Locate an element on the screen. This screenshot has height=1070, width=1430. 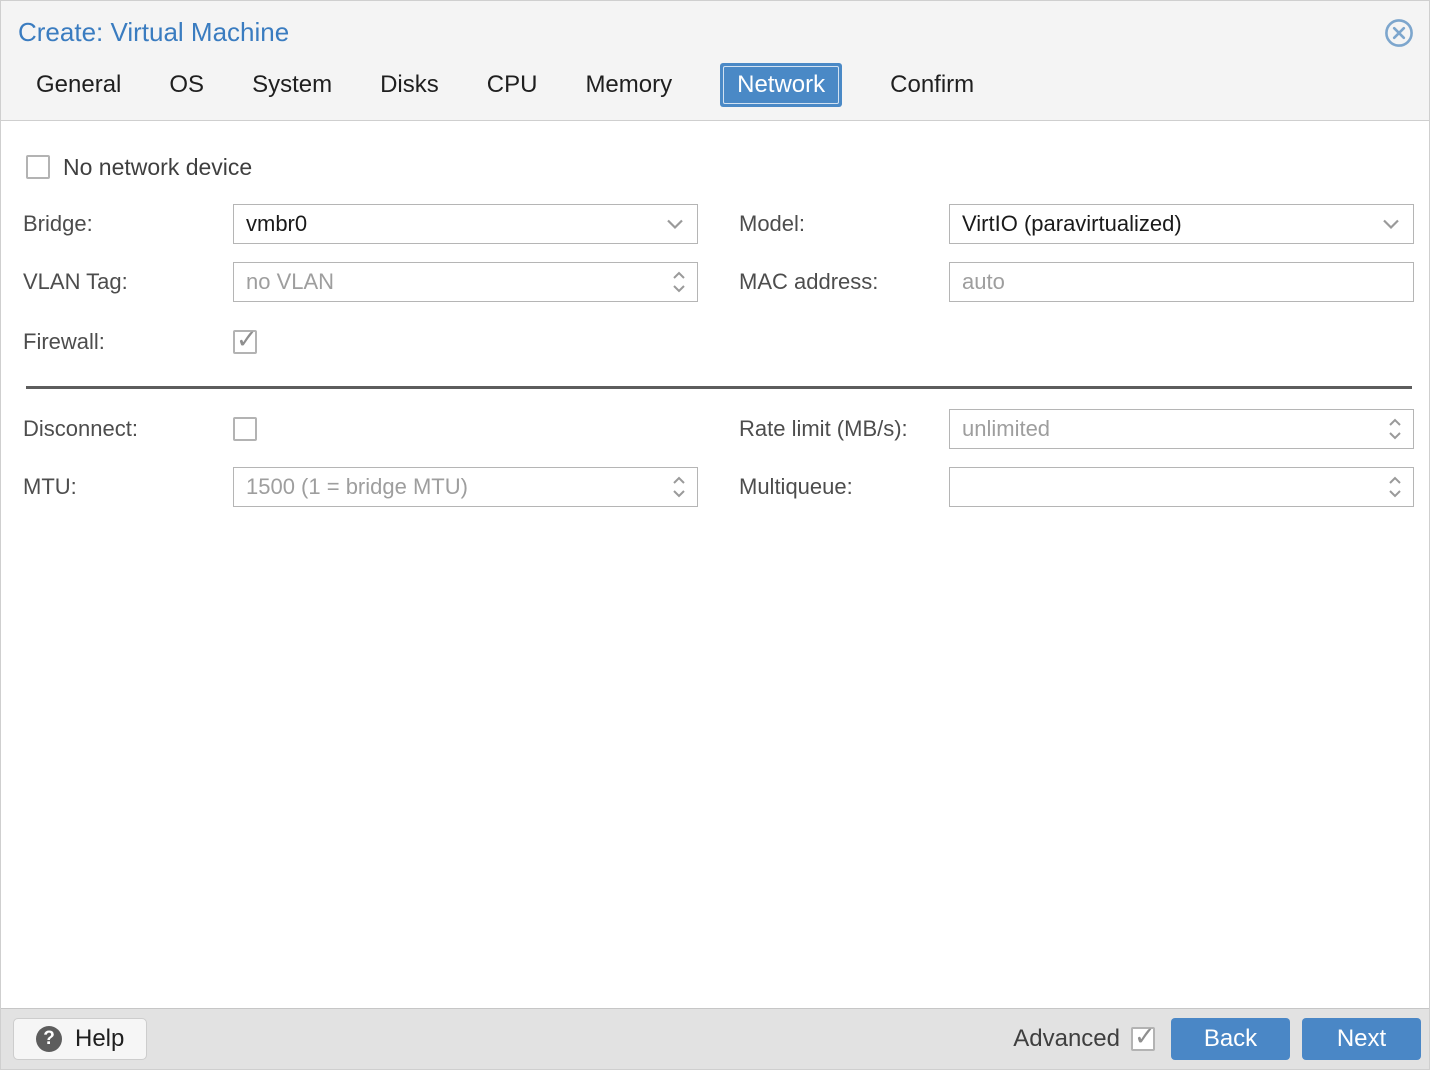
rate-limit-spinner-icons is located at coordinates (1395, 429).